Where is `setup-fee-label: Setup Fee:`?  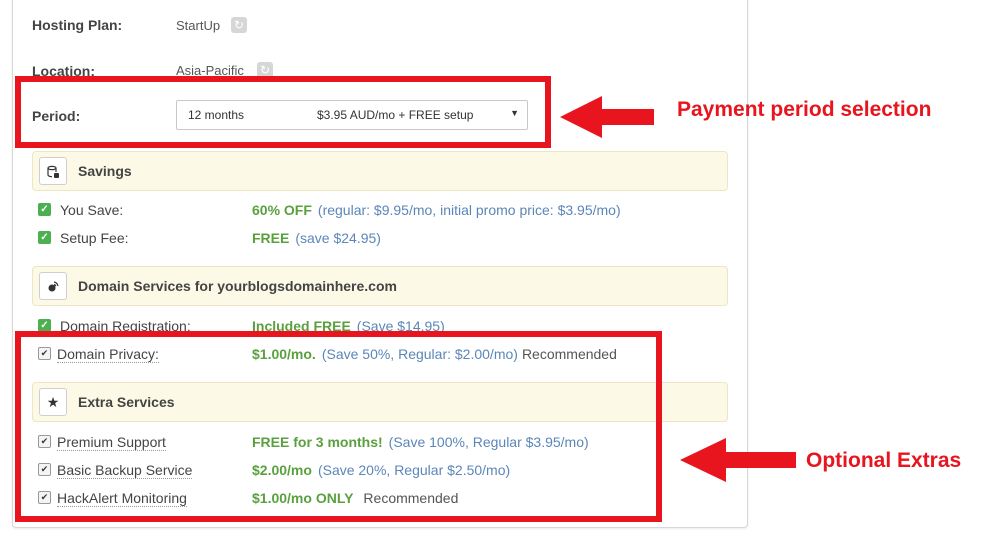
setup-fee-label: Setup Fee: is located at coordinates (94, 238).